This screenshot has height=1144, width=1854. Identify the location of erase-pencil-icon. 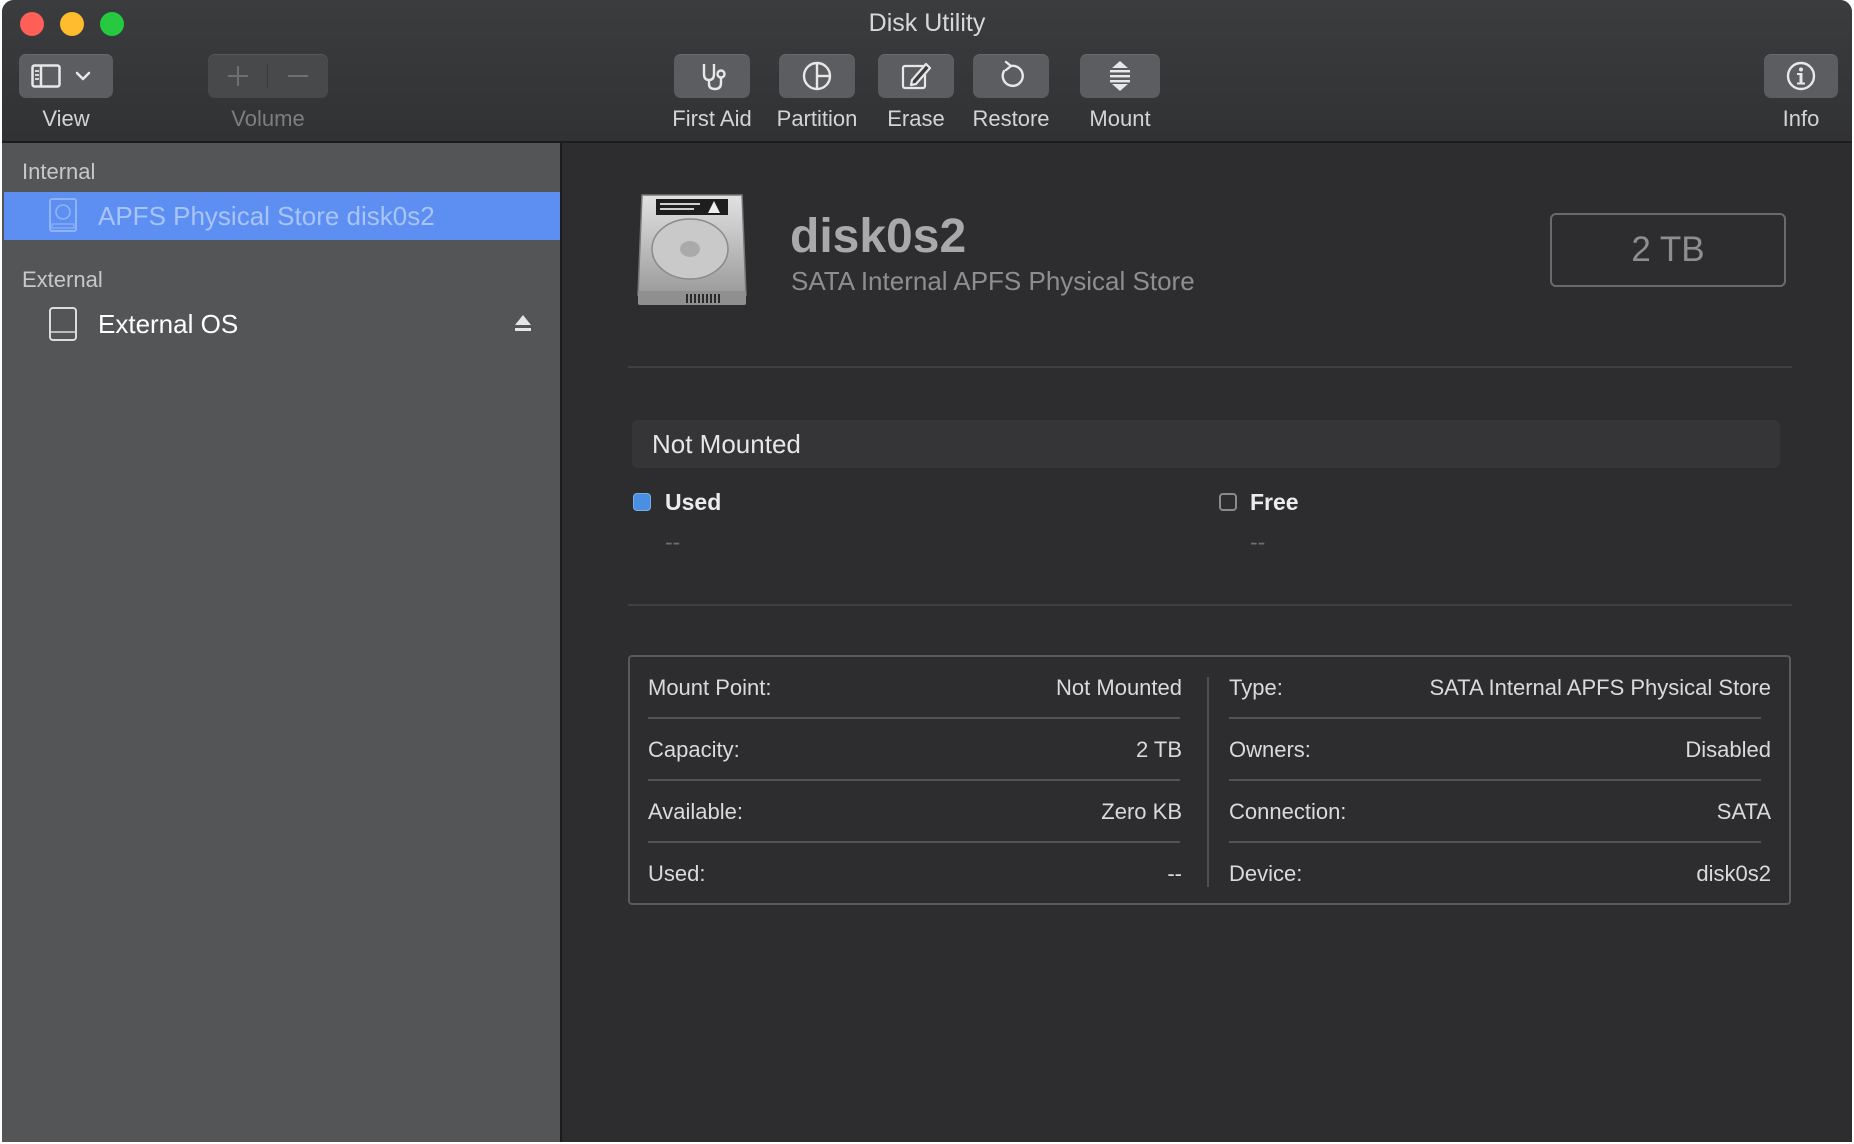
(916, 76).